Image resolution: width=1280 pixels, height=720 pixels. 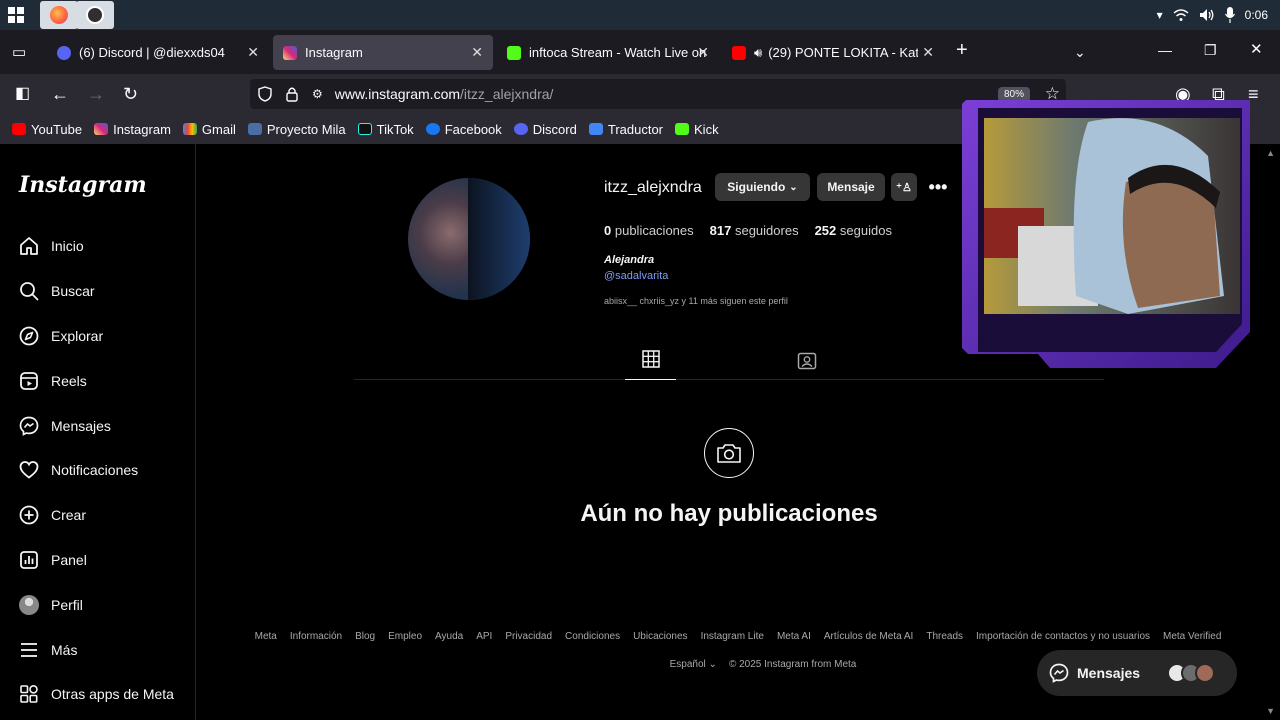 What do you see at coordinates (944, 636) in the screenshot?
I see `footer-link: Threads` at bounding box center [944, 636].